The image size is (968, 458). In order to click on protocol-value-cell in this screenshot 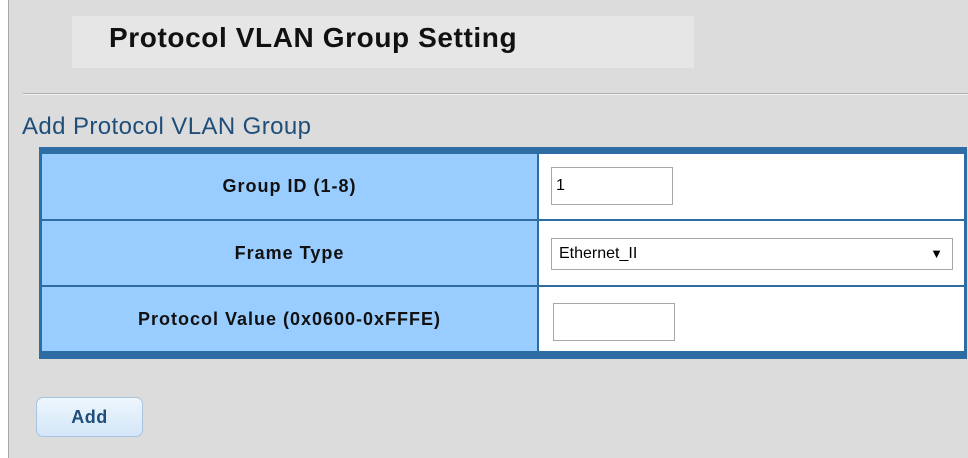, I will do `click(751, 319)`.